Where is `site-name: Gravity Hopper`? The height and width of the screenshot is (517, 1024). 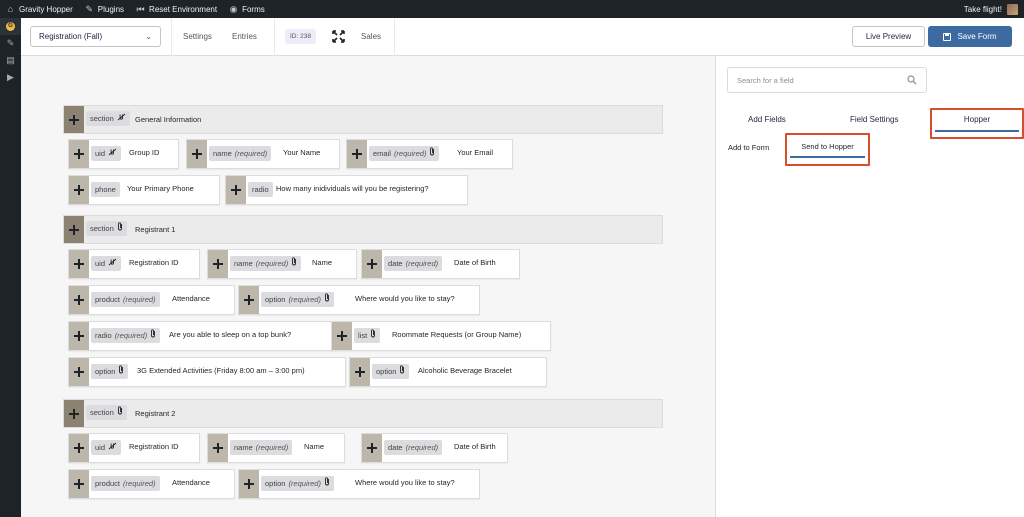
site-name: Gravity Hopper is located at coordinates (46, 9).